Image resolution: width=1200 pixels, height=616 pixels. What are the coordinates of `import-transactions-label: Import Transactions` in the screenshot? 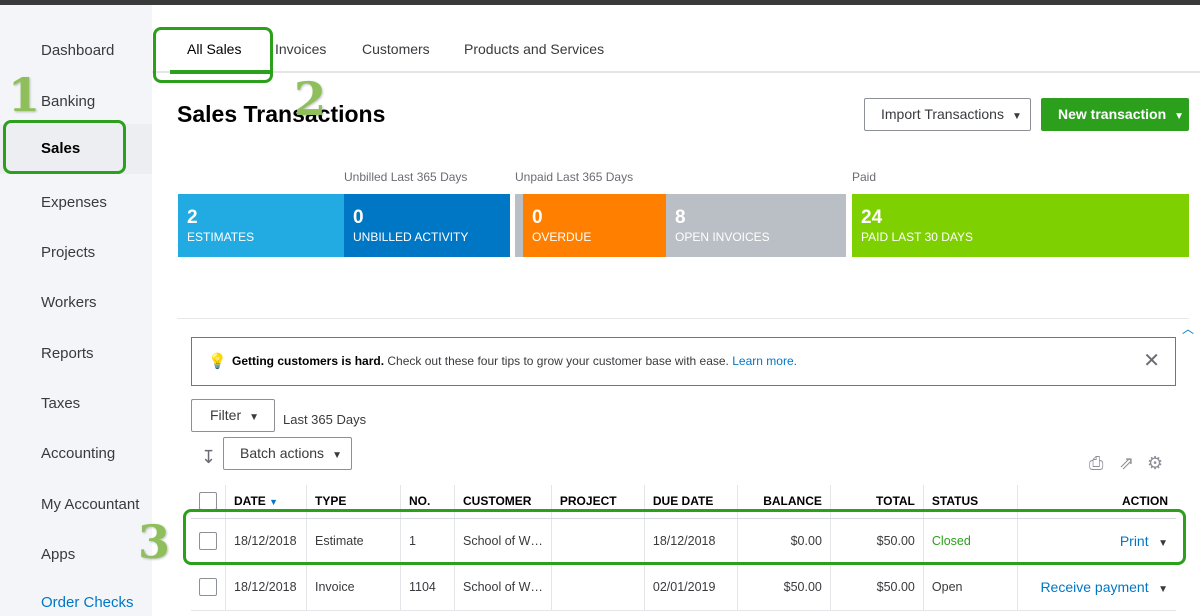 It's located at (942, 114).